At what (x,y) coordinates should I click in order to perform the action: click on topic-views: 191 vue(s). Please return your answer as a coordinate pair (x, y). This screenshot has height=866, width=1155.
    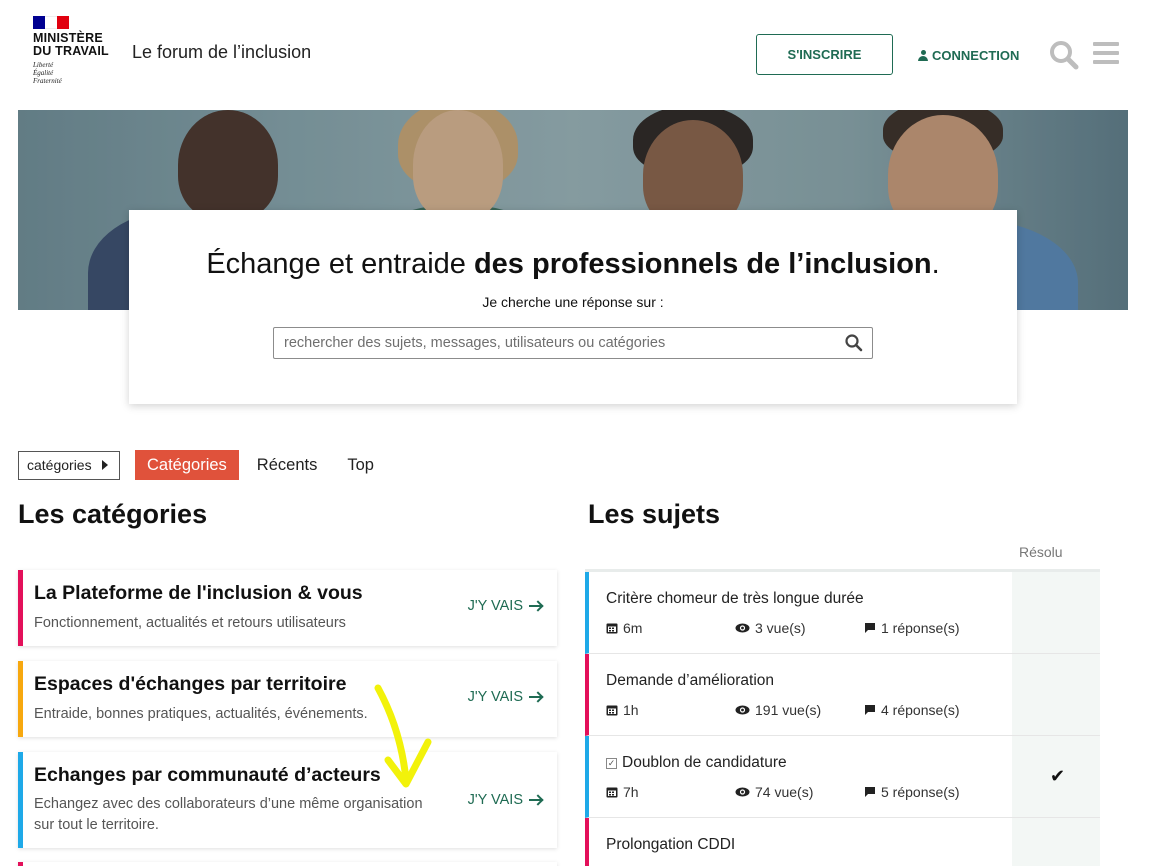
    Looking at the image, I should click on (778, 710).